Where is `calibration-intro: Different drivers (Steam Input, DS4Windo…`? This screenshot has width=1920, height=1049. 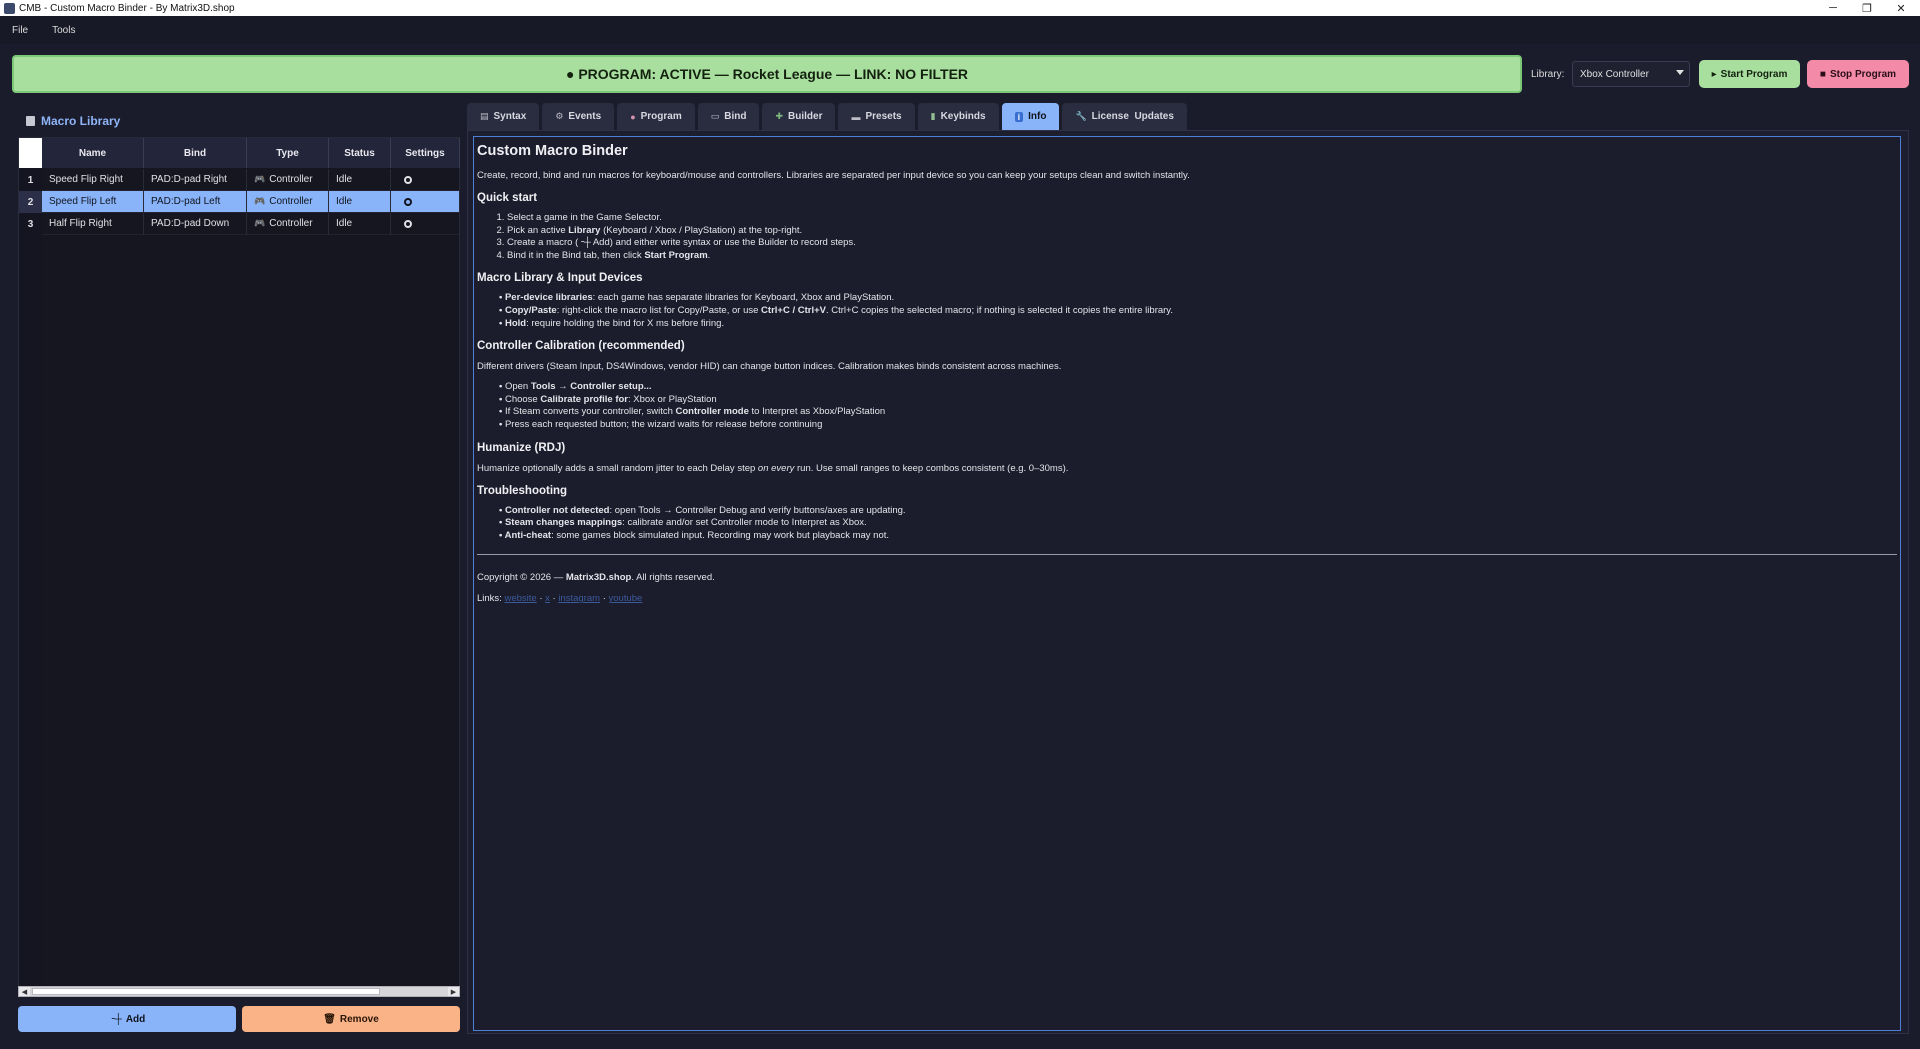 calibration-intro: Different drivers (Steam Input, DS4Windo… is located at coordinates (769, 367).